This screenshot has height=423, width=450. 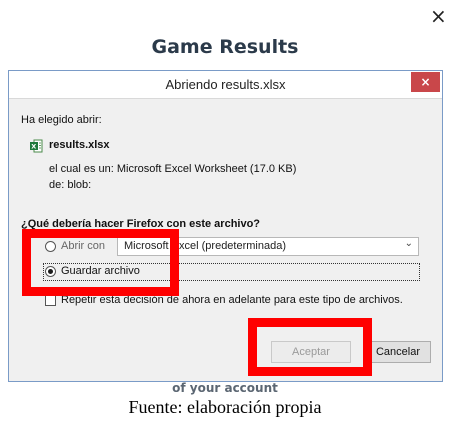 I want to click on remember-decision-checkbox, so click(x=50, y=300).